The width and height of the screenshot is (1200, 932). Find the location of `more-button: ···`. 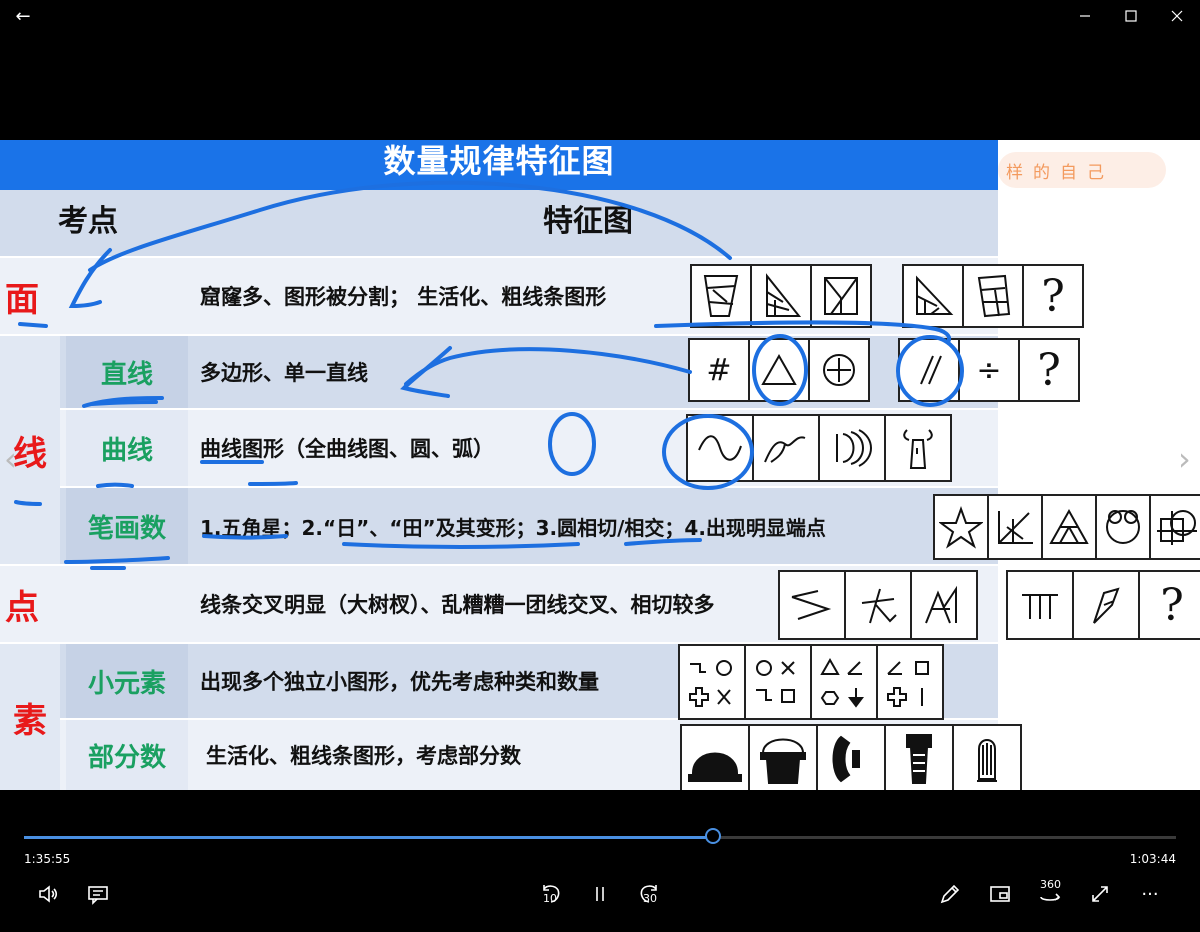

more-button: ··· is located at coordinates (1150, 894).